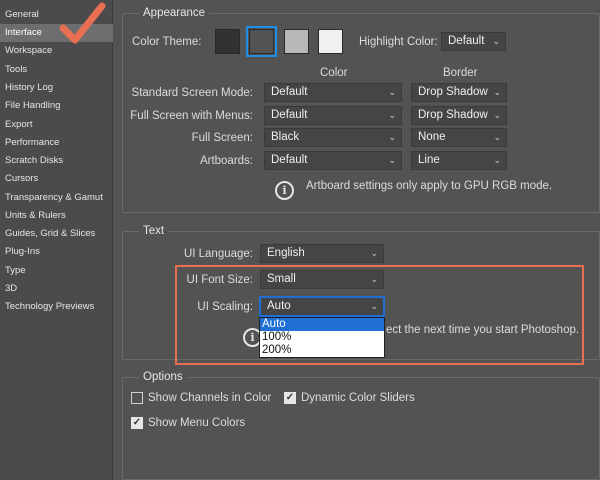 The height and width of the screenshot is (480, 600). I want to click on ui-scaling-value: Auto, so click(279, 306).